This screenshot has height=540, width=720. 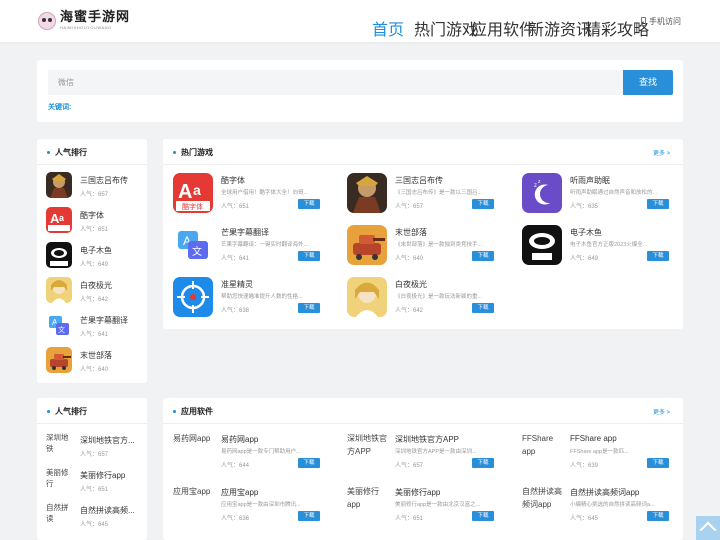 I want to click on nav-news: 新游资讯, so click(x=560, y=28).